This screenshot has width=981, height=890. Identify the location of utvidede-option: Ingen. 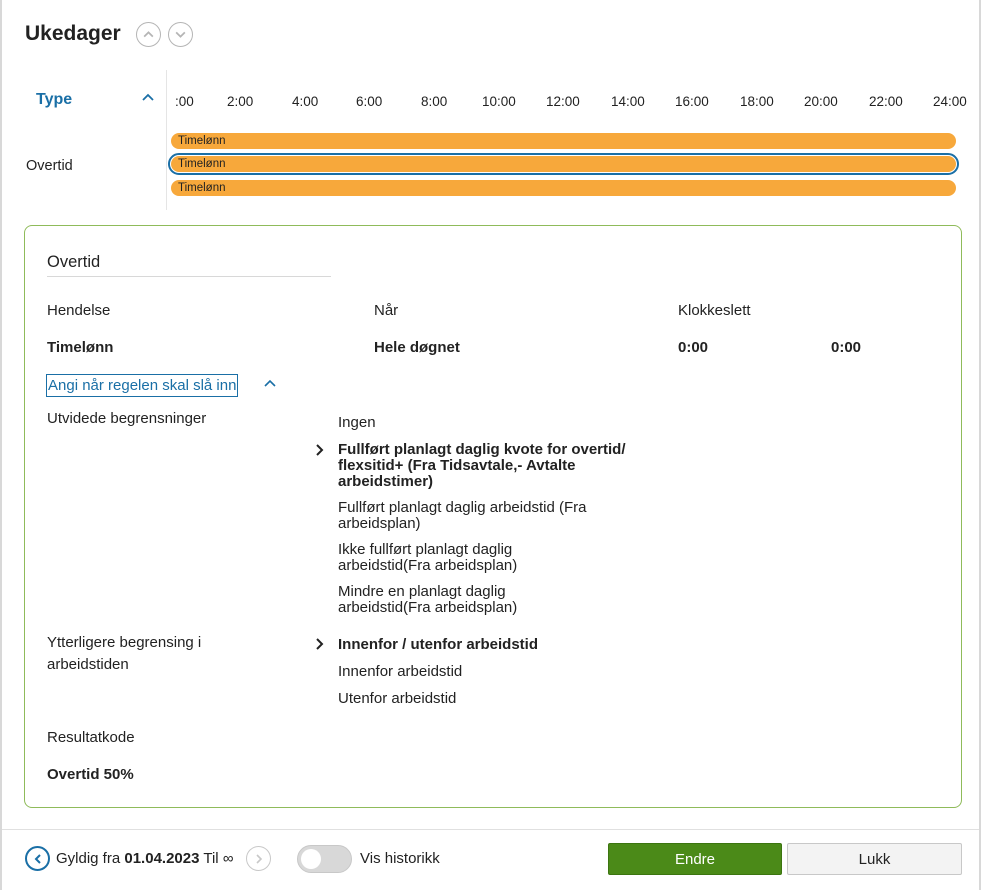
(357, 422).